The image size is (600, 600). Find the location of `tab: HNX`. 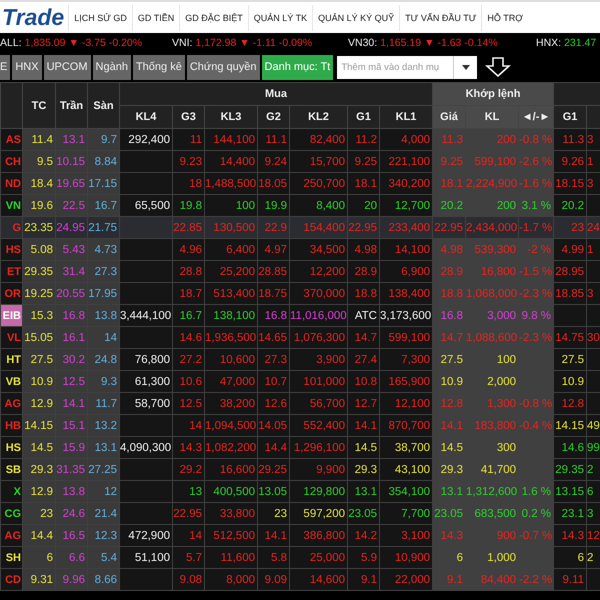

tab: HNX is located at coordinates (27, 67).